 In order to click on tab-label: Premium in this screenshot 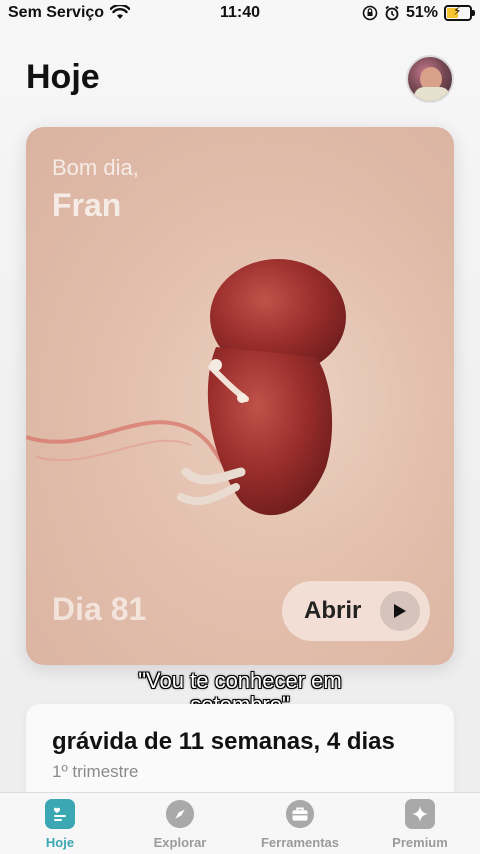, I will do `click(420, 842)`.